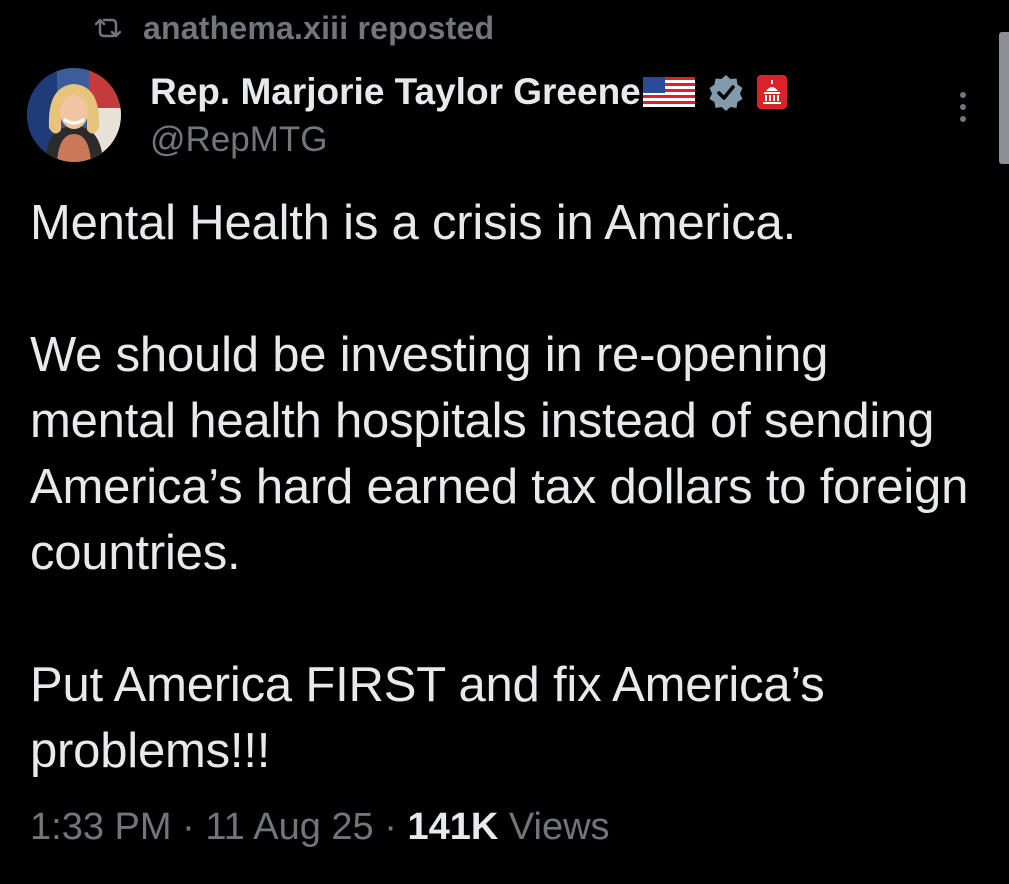 The width and height of the screenshot is (1009, 884). I want to click on repost-label: anathema.xiii reposted, so click(318, 28).